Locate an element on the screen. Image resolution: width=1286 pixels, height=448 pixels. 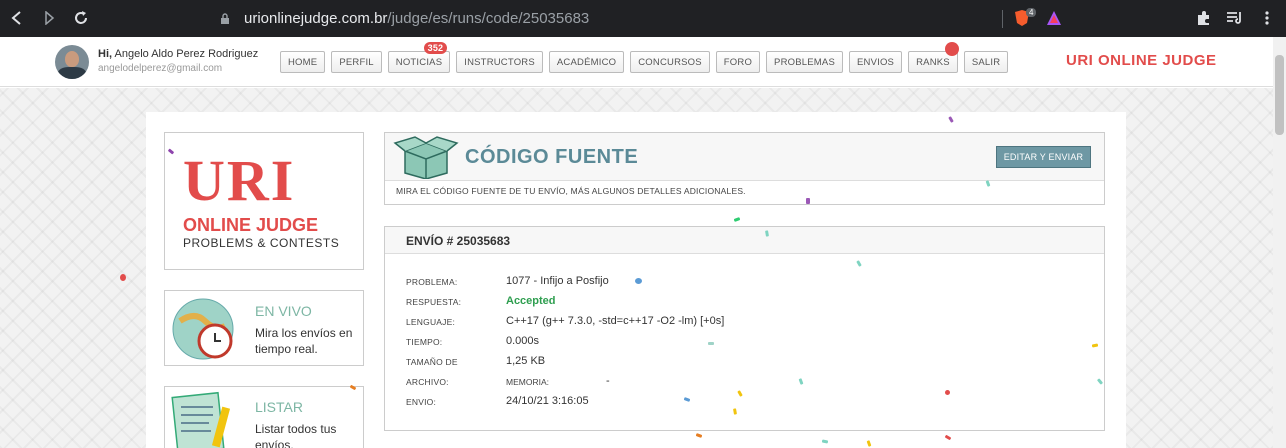
row-respuesta: RESPUESTA: Accepted is located at coordinates (751, 303).